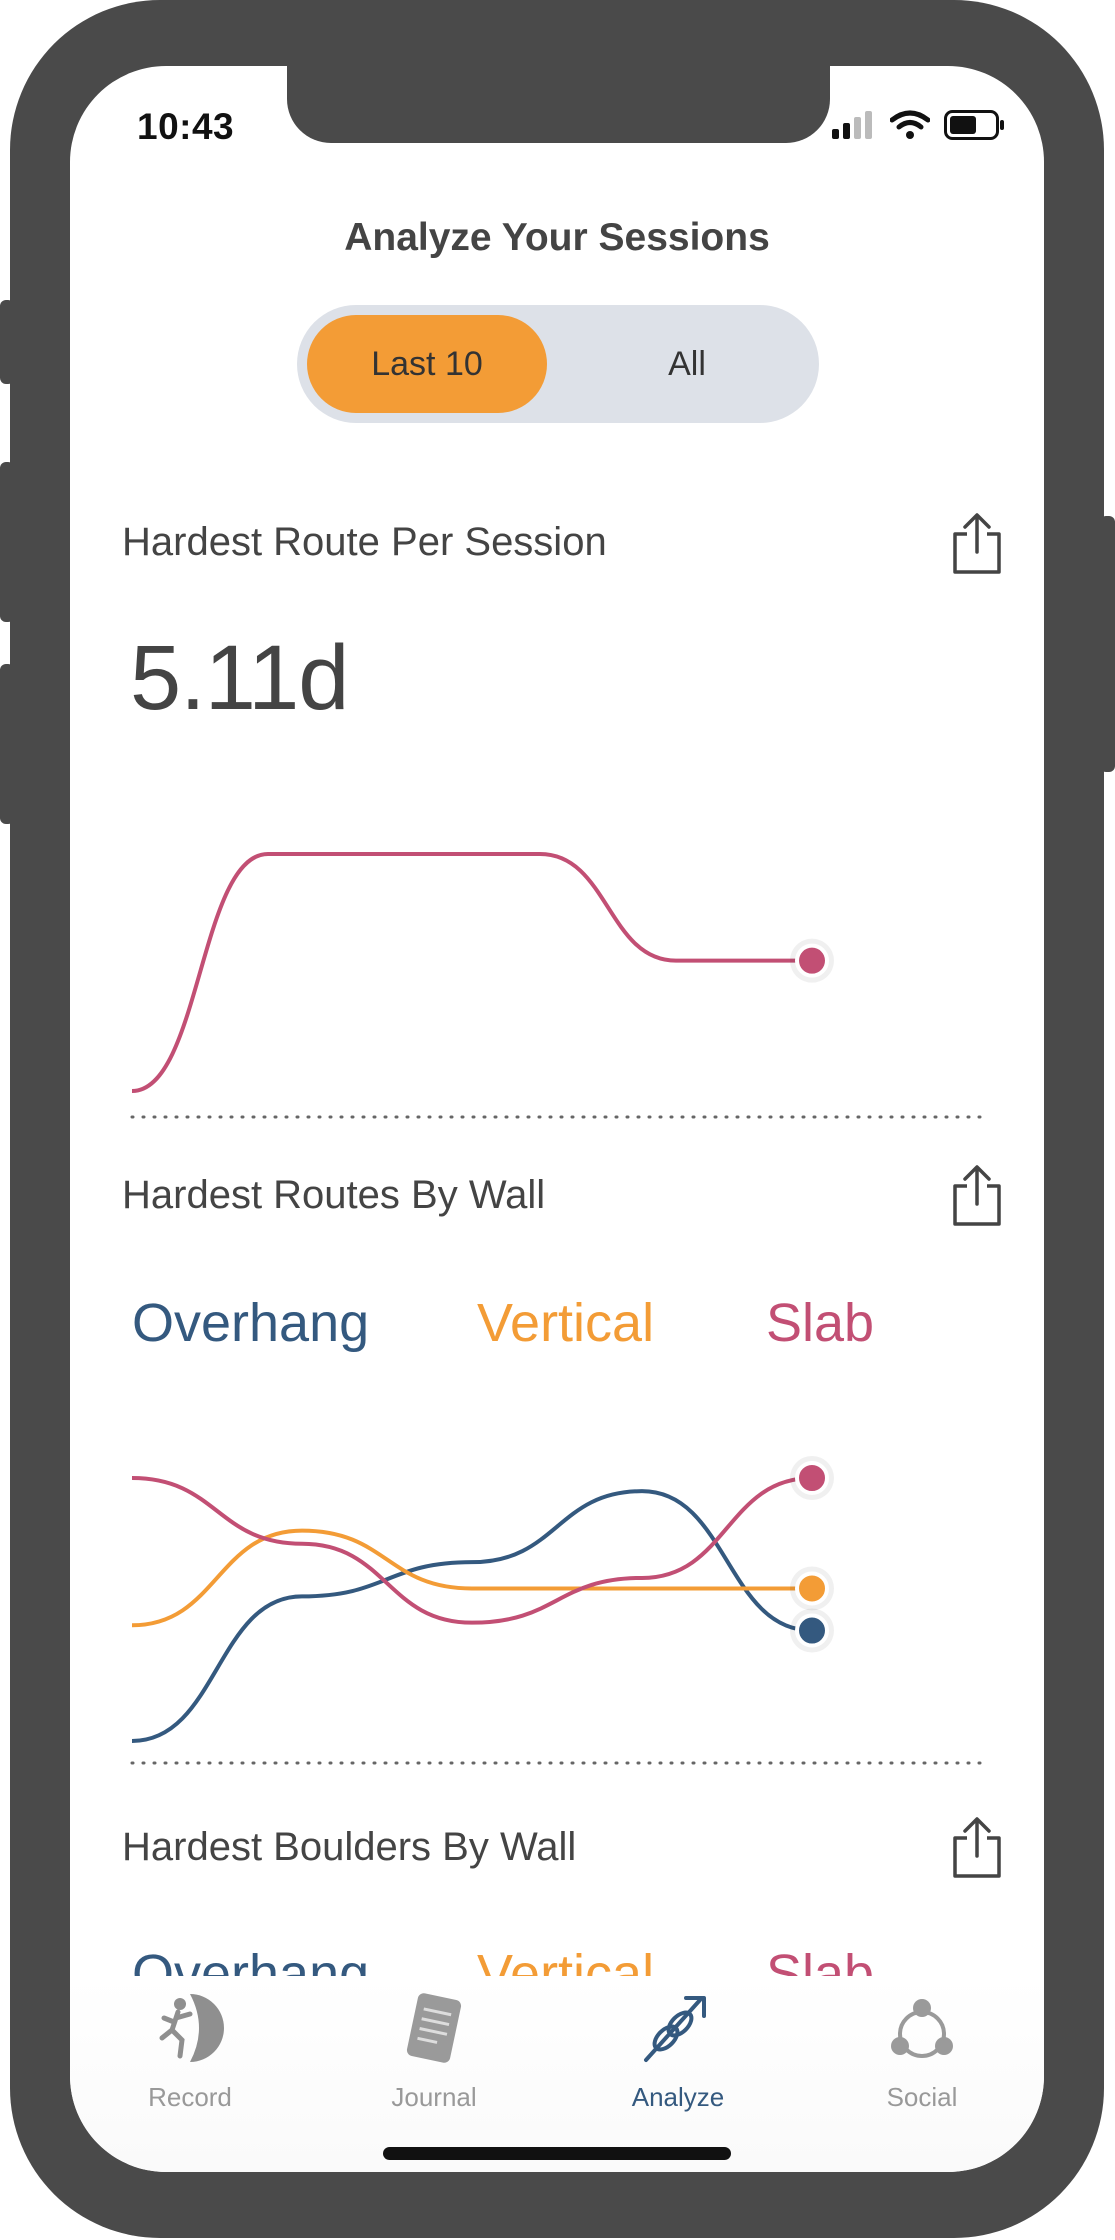 This screenshot has width=1115, height=2240. What do you see at coordinates (678, 2097) in the screenshot?
I see `tab-label-analyze: Analyze` at bounding box center [678, 2097].